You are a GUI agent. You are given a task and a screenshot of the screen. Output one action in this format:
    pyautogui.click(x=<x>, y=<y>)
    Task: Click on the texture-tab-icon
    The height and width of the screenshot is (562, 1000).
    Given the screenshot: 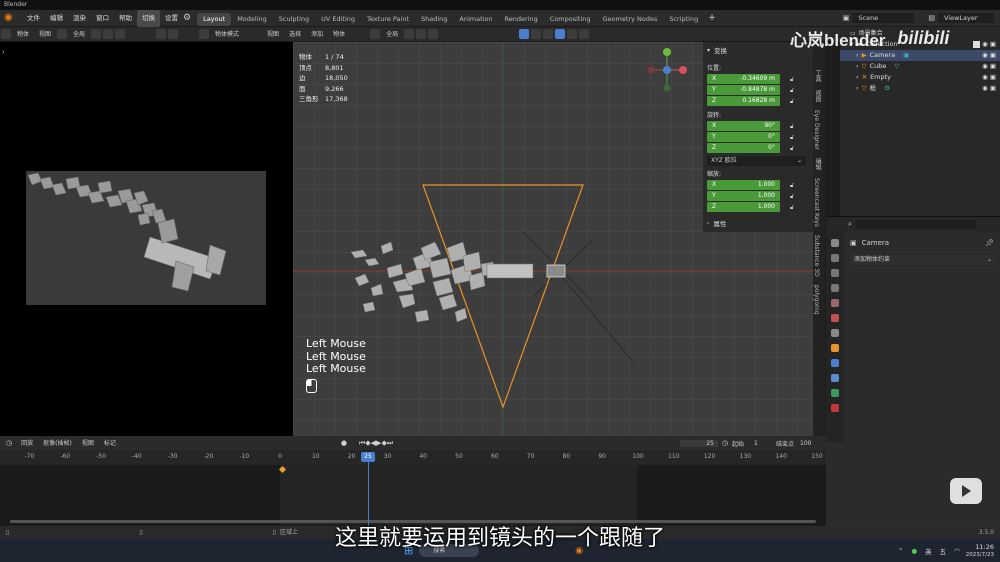 What is the action you would take?
    pyautogui.click(x=835, y=408)
    